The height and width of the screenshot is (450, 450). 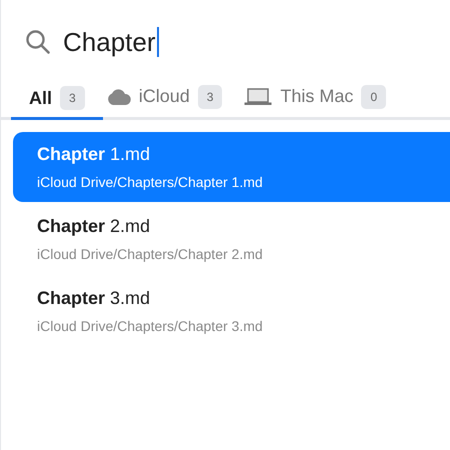 What do you see at coordinates (110, 42) in the screenshot?
I see `search-field: Chapter` at bounding box center [110, 42].